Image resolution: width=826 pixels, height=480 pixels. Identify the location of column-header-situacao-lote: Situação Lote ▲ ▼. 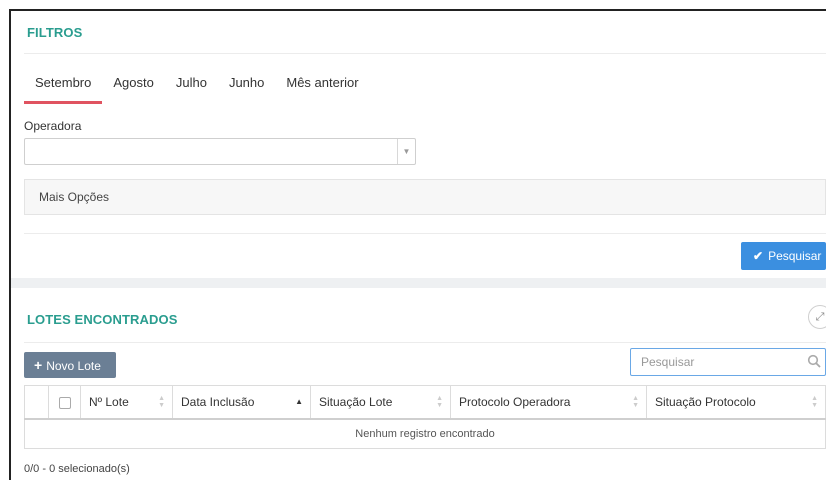
(380, 402).